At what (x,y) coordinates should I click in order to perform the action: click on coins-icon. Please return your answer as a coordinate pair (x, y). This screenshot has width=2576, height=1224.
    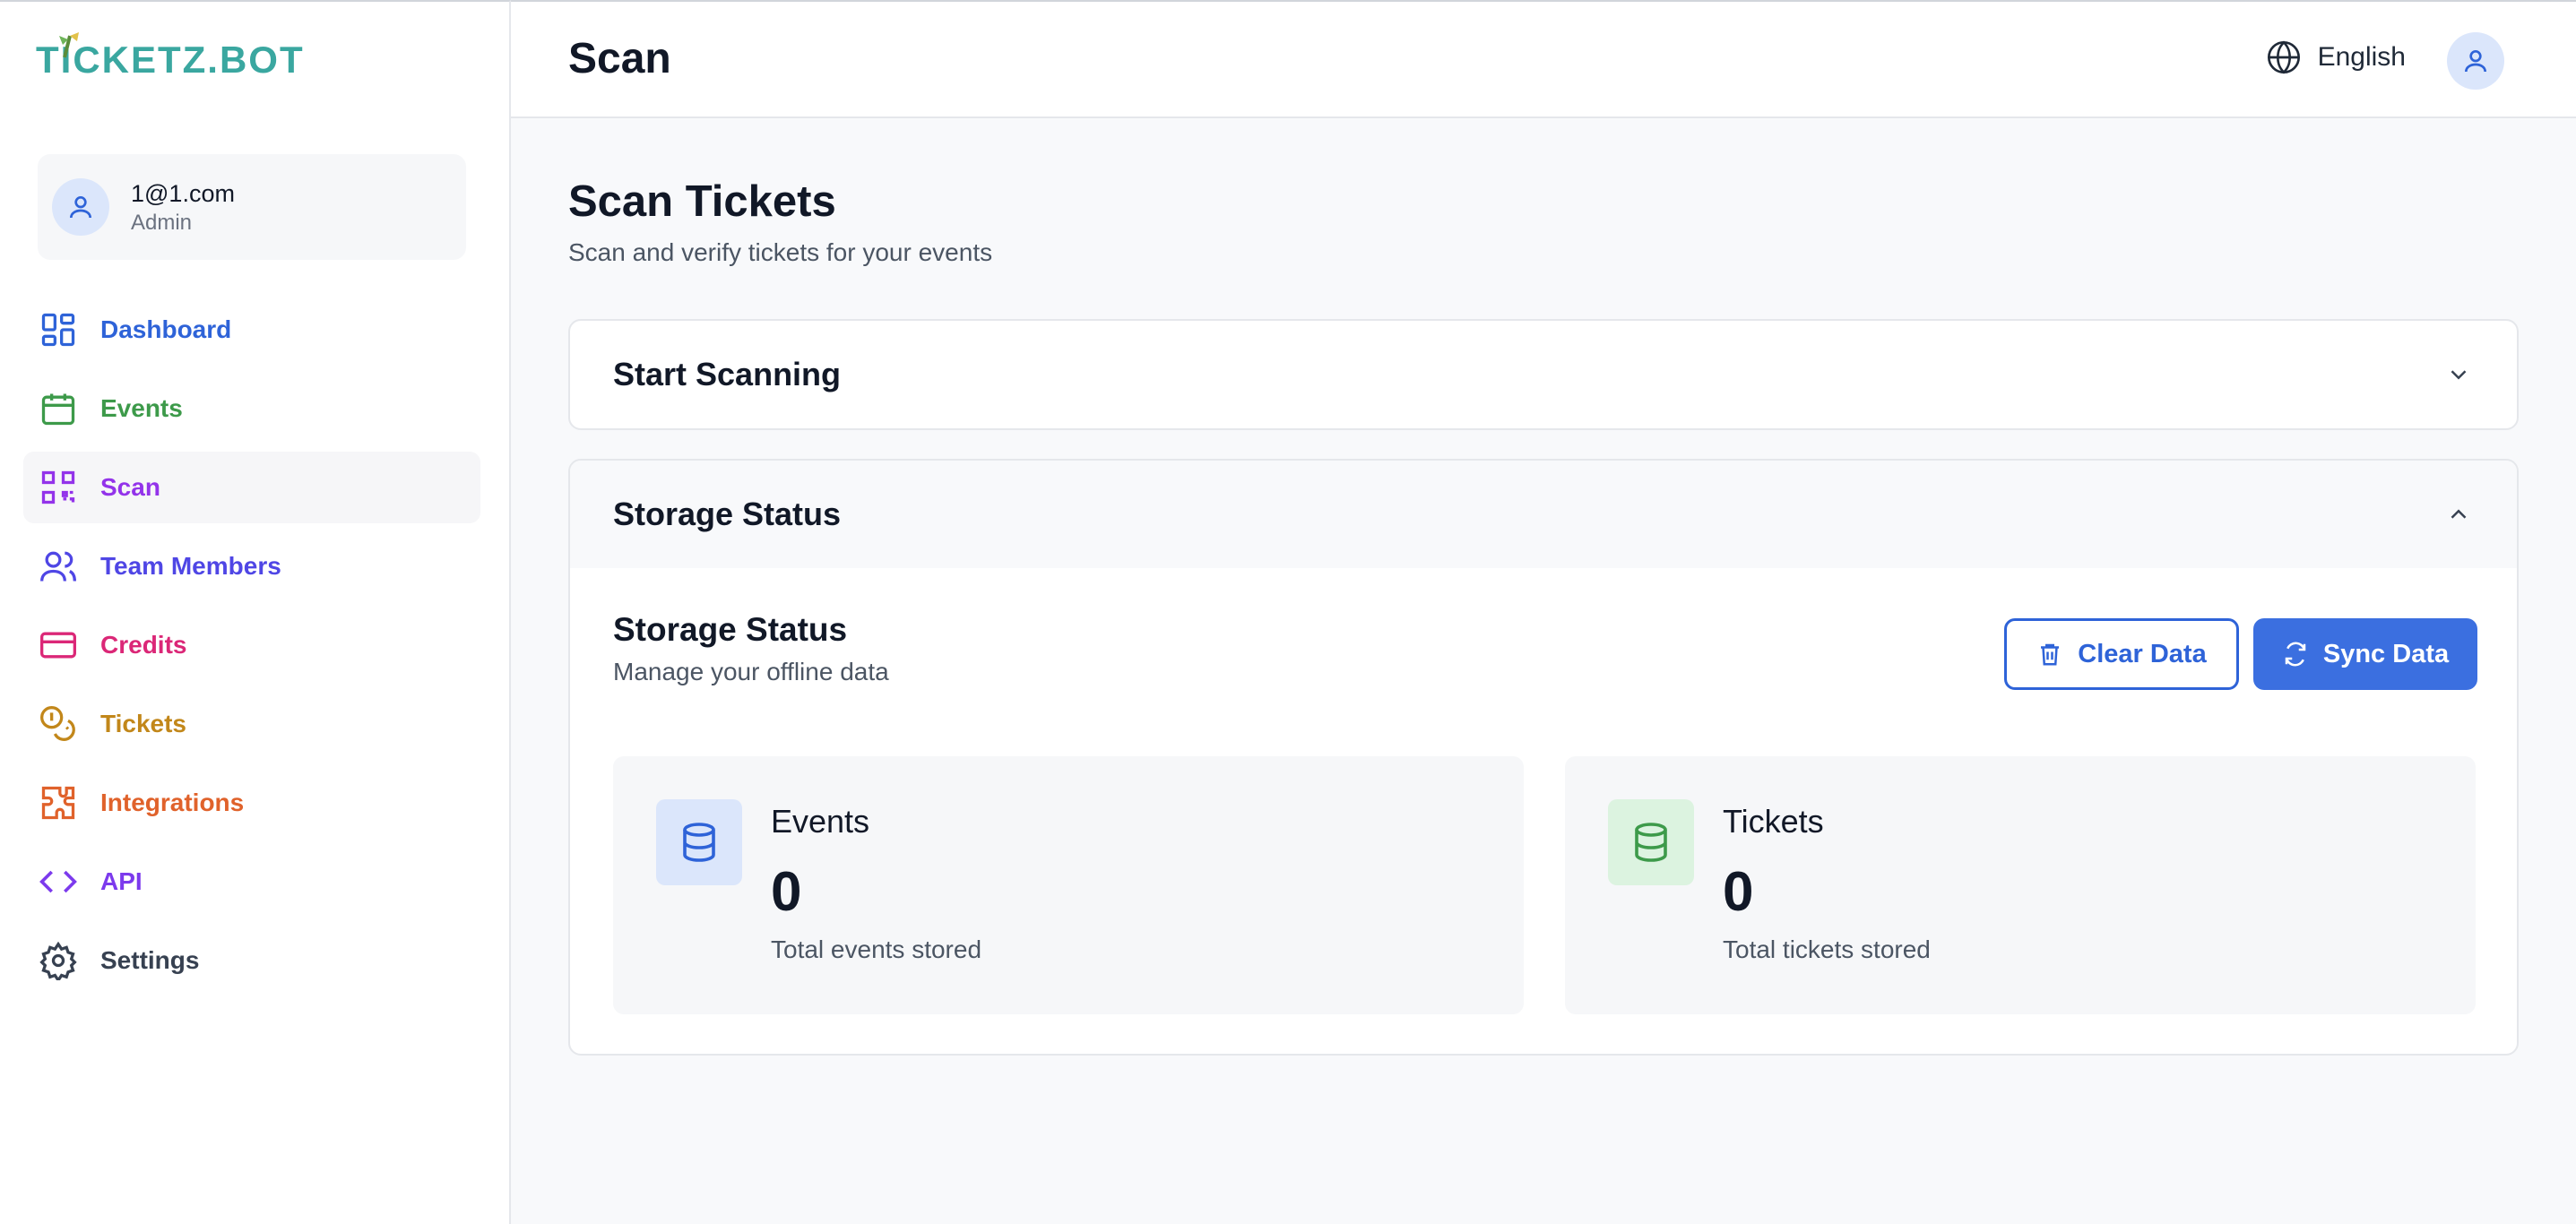
    Looking at the image, I should click on (58, 724).